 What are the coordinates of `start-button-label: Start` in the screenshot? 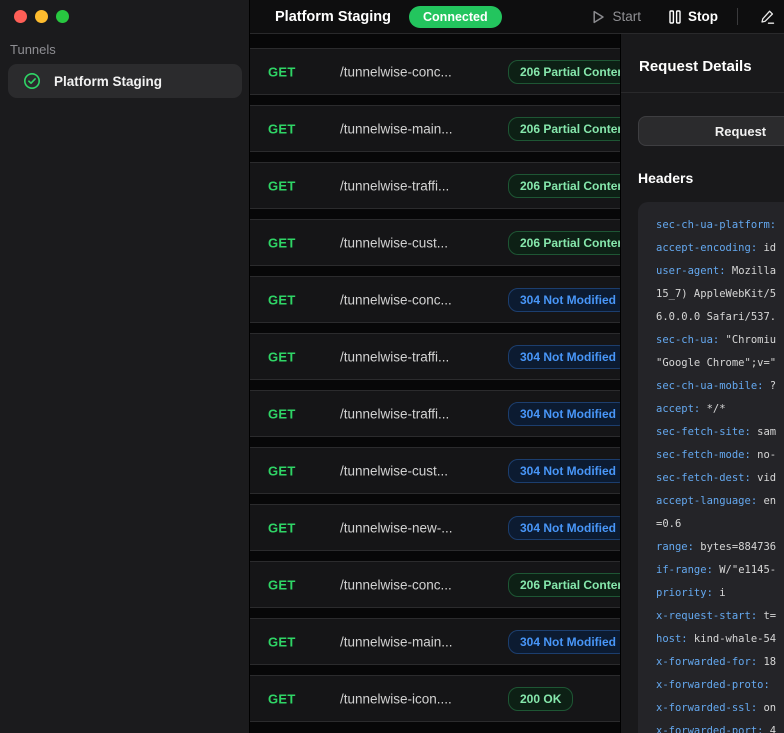 It's located at (626, 16).